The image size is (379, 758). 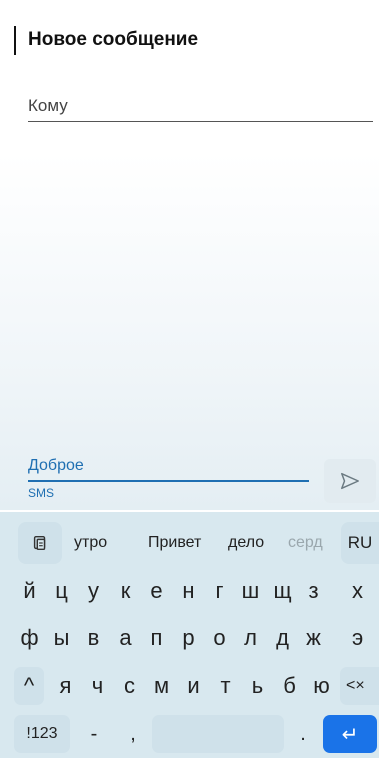 I want to click on sms-channel-label: SMS, so click(x=41, y=493).